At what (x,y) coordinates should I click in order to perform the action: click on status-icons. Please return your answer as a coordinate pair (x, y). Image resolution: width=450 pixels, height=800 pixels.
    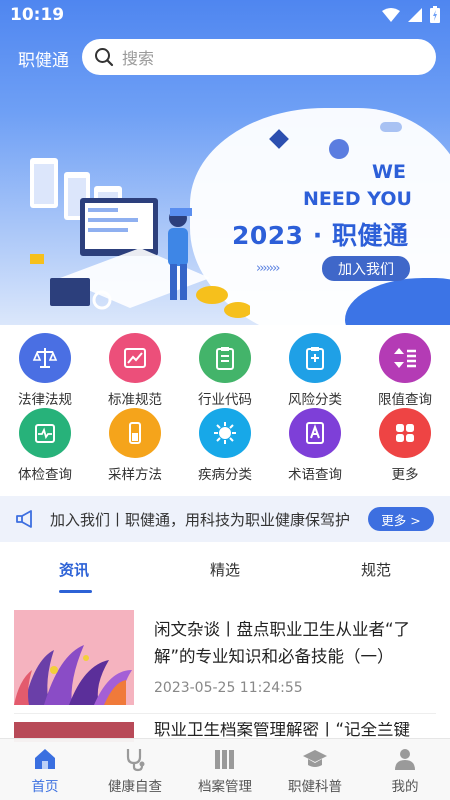
    Looking at the image, I should click on (411, 14).